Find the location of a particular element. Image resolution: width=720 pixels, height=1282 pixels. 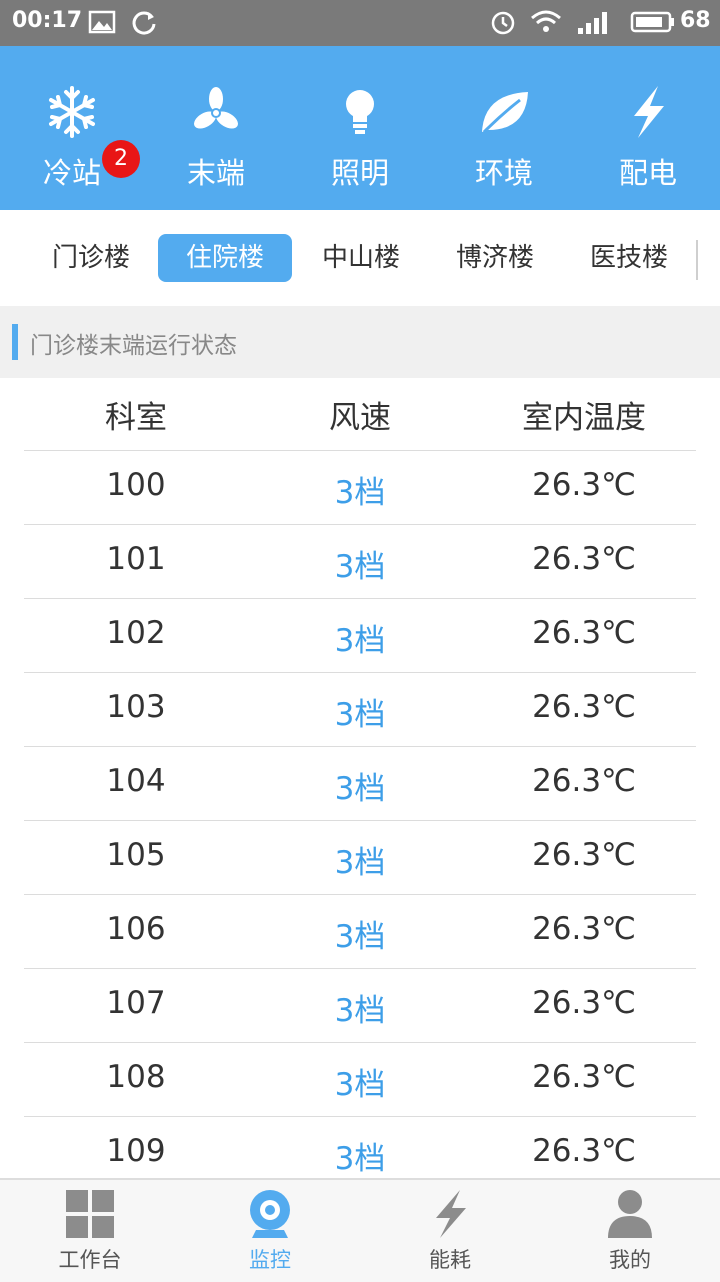

tab-label: 工作台 is located at coordinates (90, 1260).